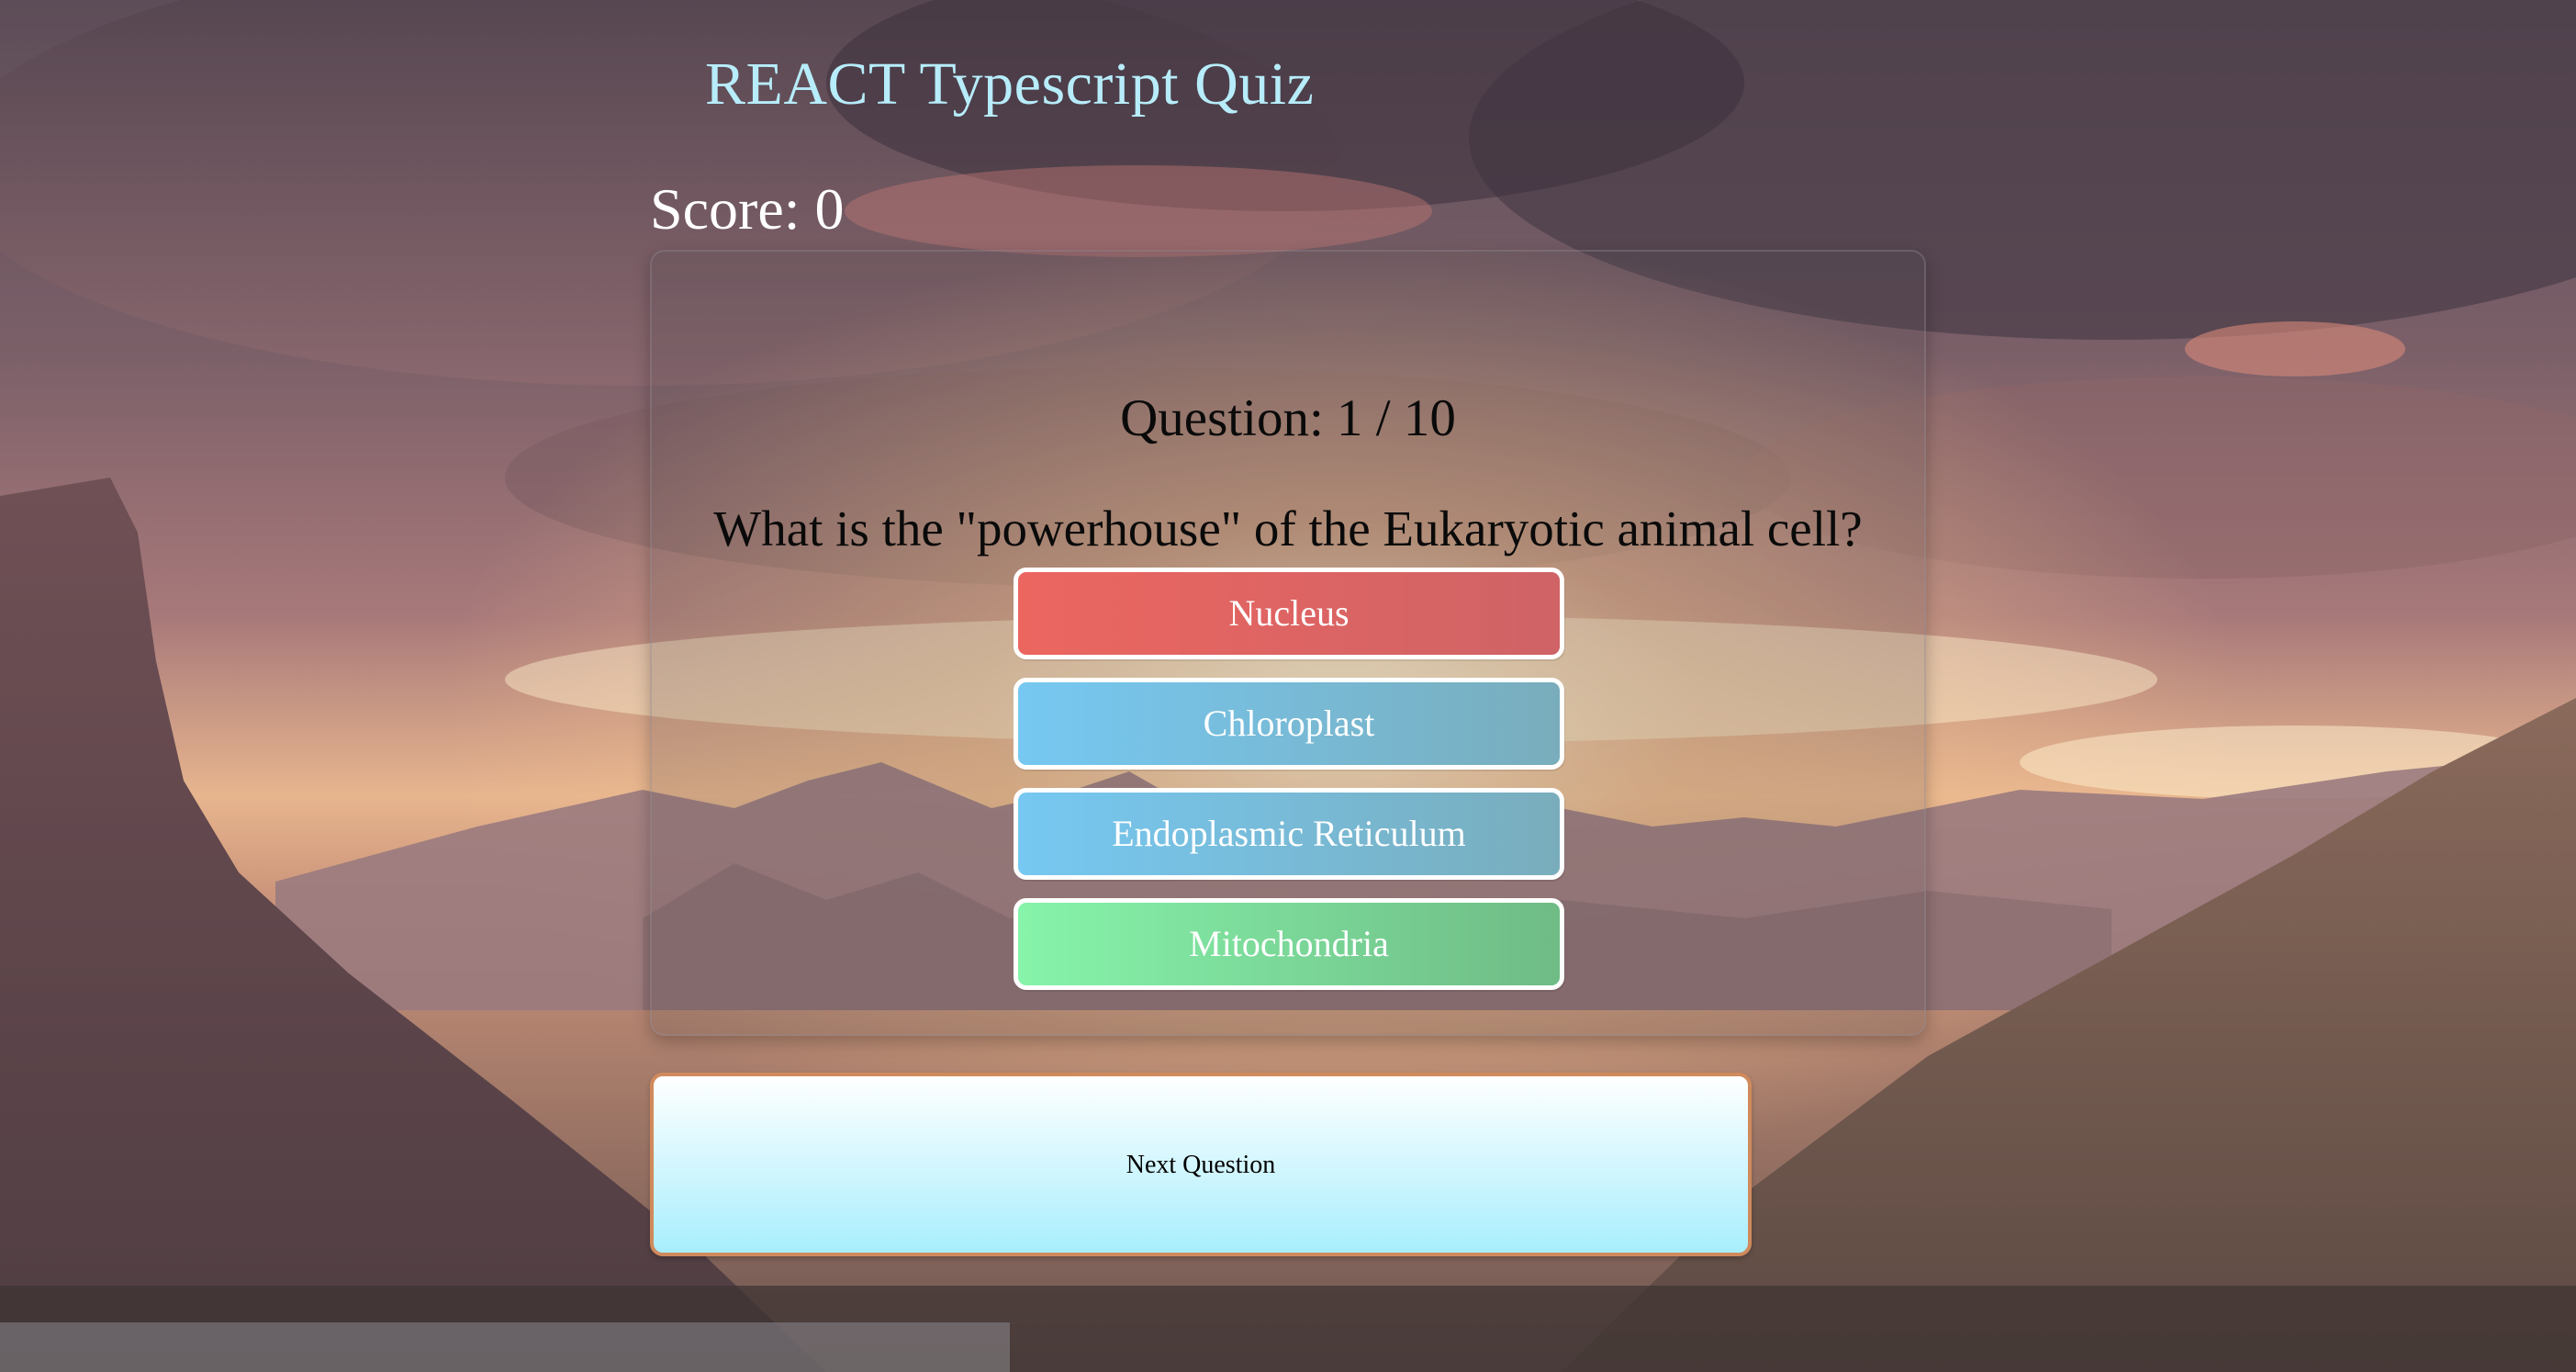  Describe the element at coordinates (1289, 944) in the screenshot. I see `answer-button-mitochondria: Mitochondria` at that location.